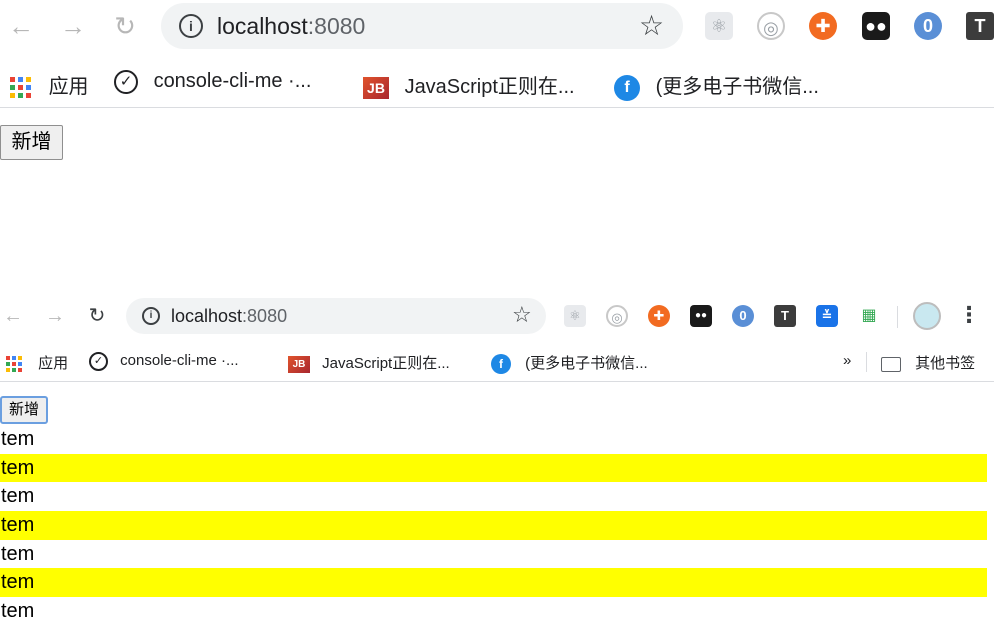 The image size is (994, 626). I want to click on browser-toolbar: ← → ↻ i localhost:8080 ☆ ⚛ ◎ ✚ ●● 0 T, so click(497, 26).